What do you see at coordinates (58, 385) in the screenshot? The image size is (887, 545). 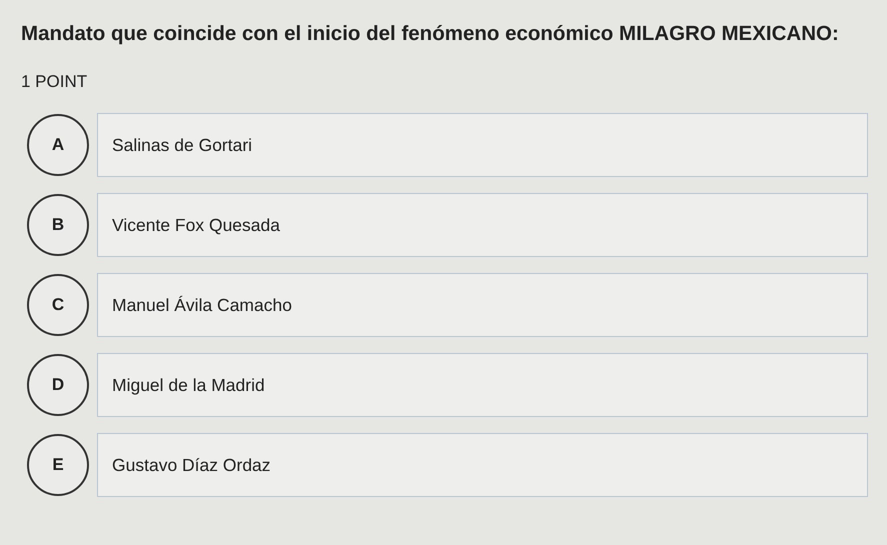 I see `option-letter-circle: D` at bounding box center [58, 385].